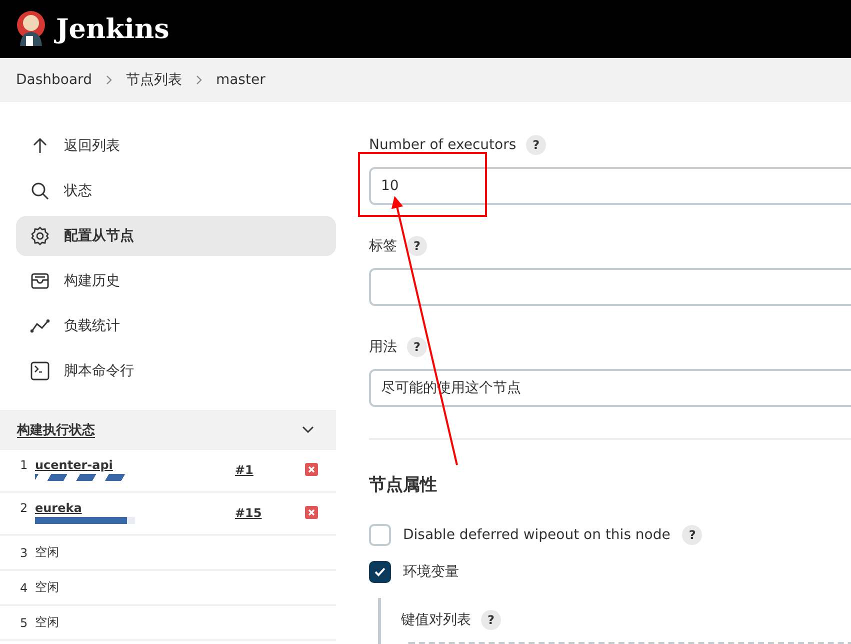 The height and width of the screenshot is (644, 851). What do you see at coordinates (113, 29) in the screenshot?
I see `app-title: Jenkins` at bounding box center [113, 29].